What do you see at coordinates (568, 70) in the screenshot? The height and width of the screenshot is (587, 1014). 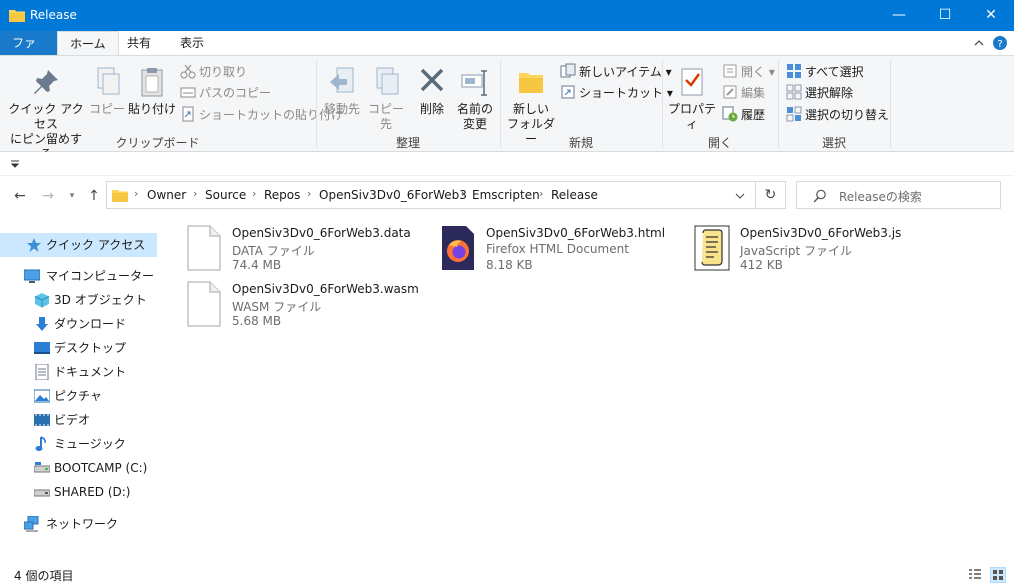 I see `new-item-icon` at bounding box center [568, 70].